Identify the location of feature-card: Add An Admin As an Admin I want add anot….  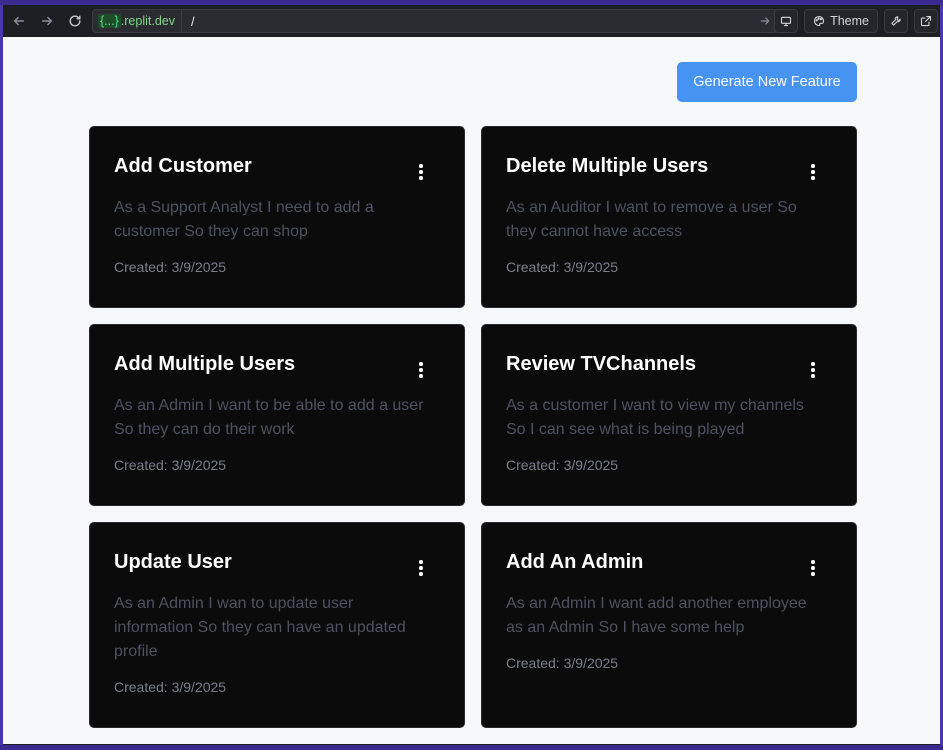
(669, 625).